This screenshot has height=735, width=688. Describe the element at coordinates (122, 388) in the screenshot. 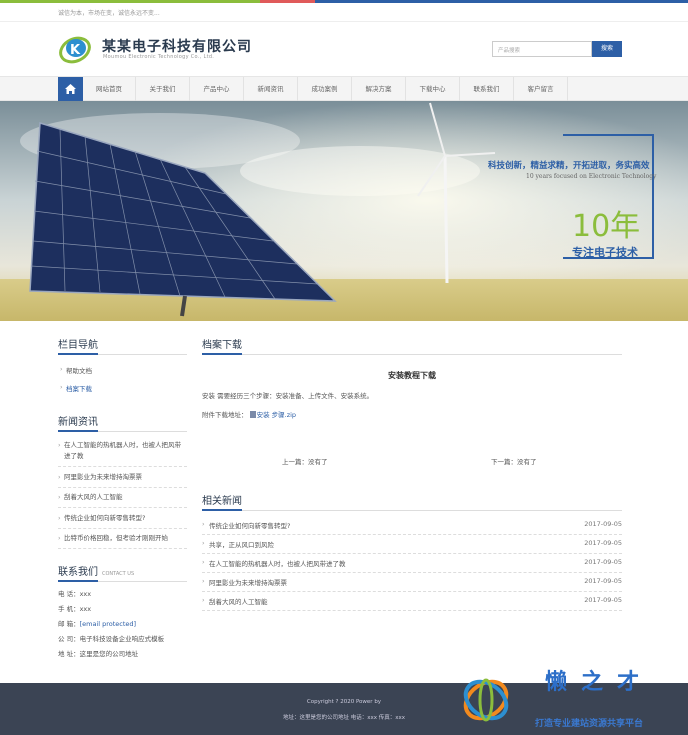

I see `sidebar-item-archive: 档案下载` at that location.